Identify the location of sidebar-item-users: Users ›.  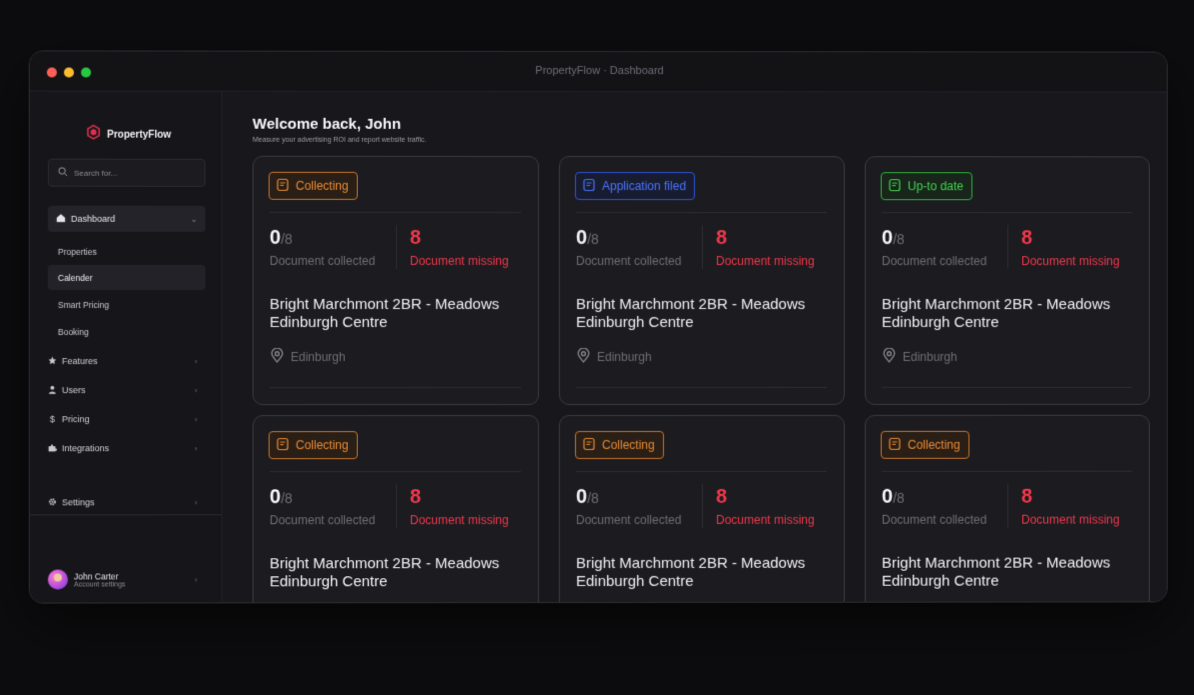
(127, 390).